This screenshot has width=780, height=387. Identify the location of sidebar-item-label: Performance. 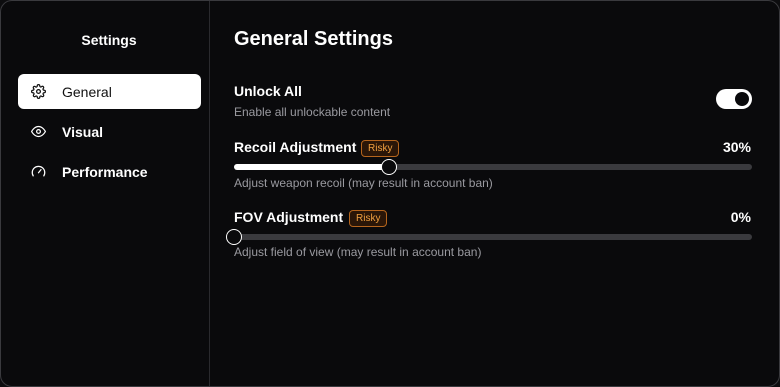
(105, 171).